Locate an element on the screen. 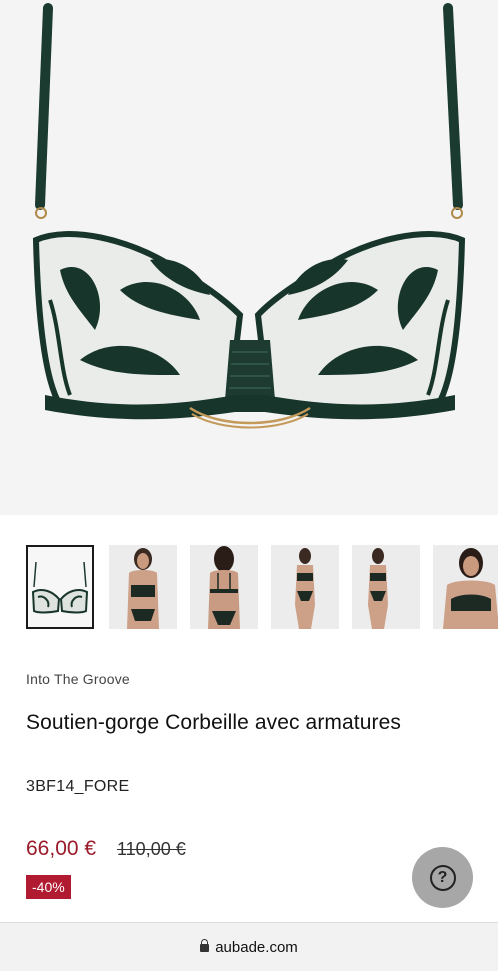  thumbnail-model-full-front is located at coordinates (305, 587).